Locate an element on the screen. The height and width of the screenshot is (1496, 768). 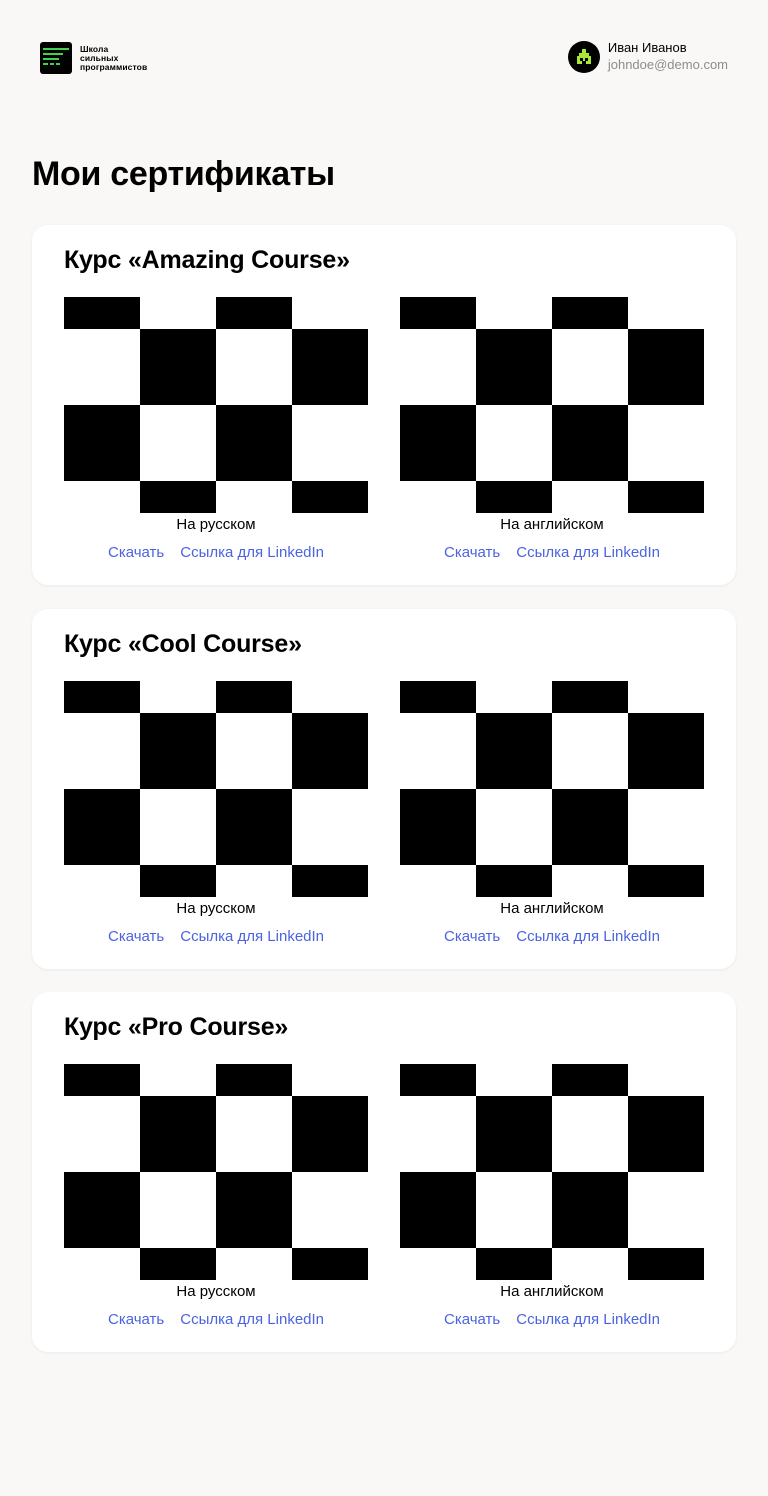
user-name: Иван Иванов is located at coordinates (647, 47).